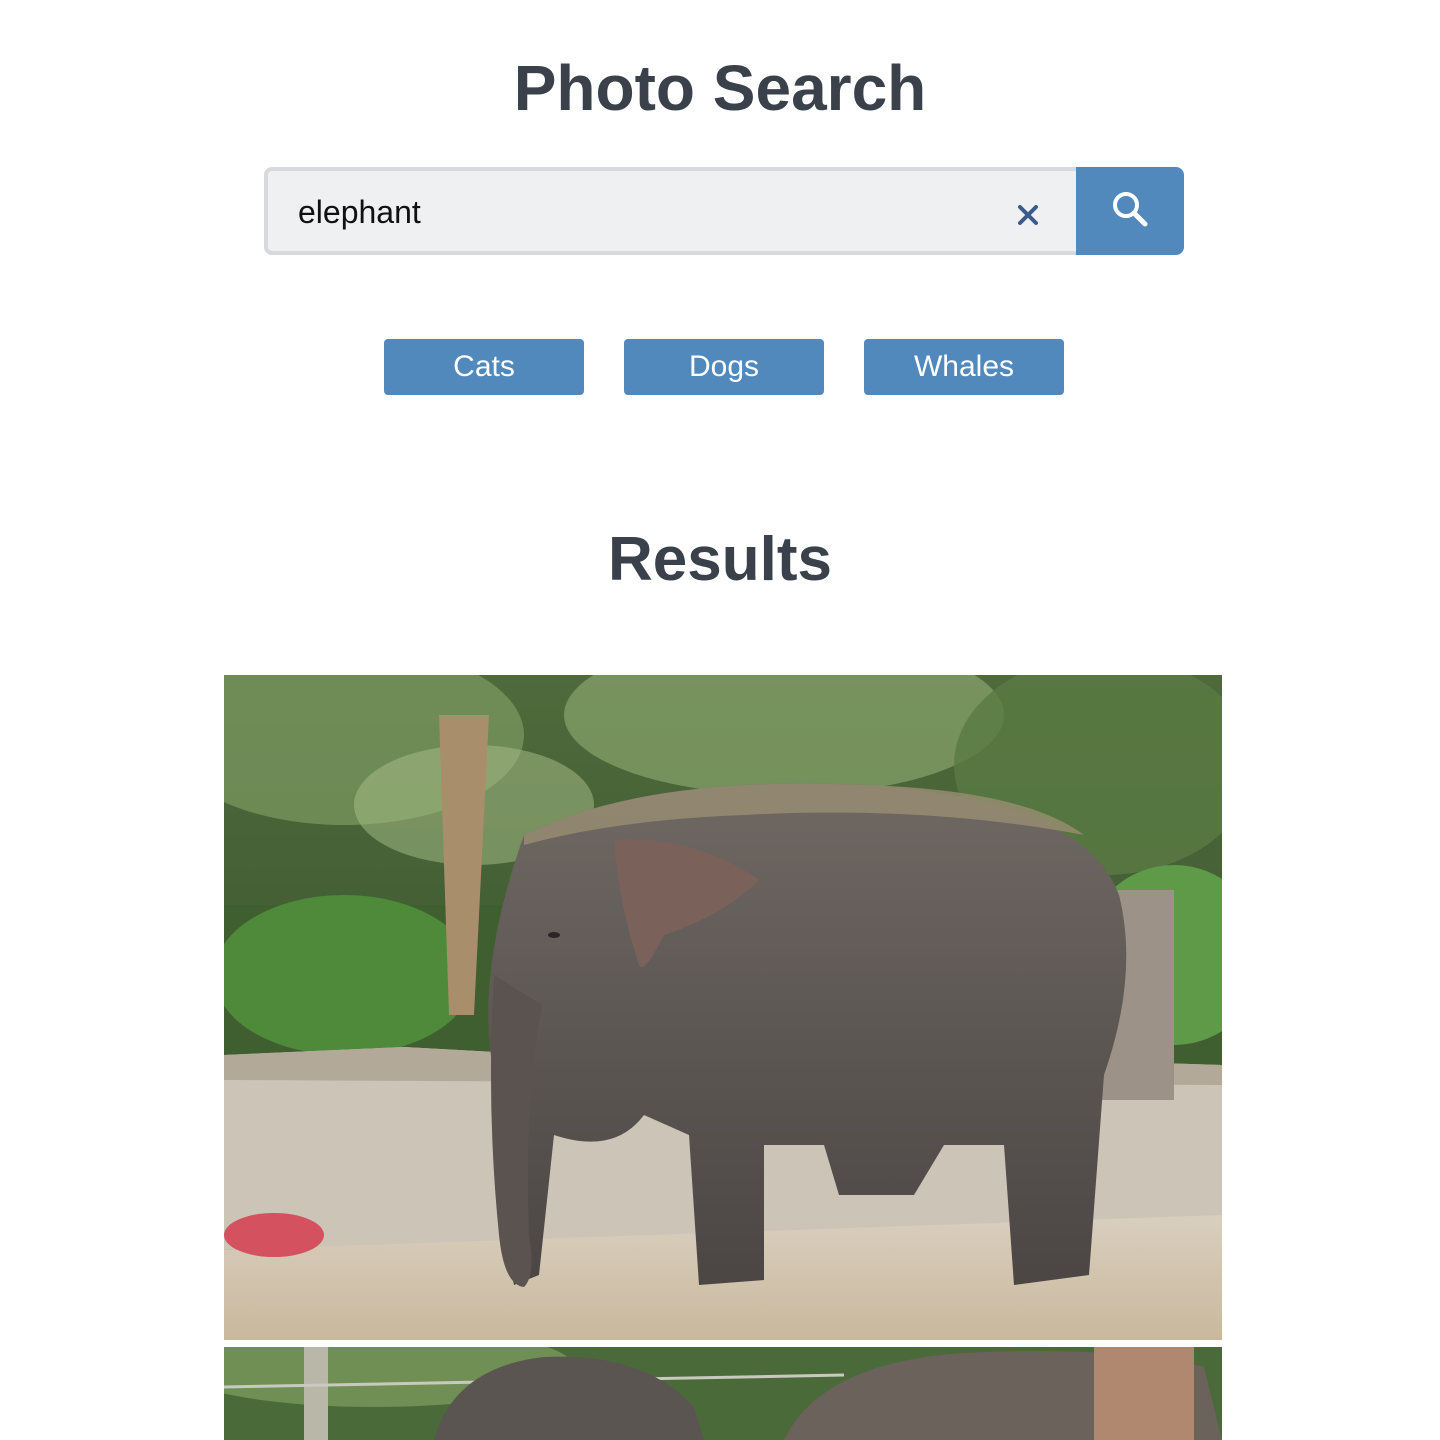 The image size is (1440, 1440). I want to click on search-field, so click(670, 211).